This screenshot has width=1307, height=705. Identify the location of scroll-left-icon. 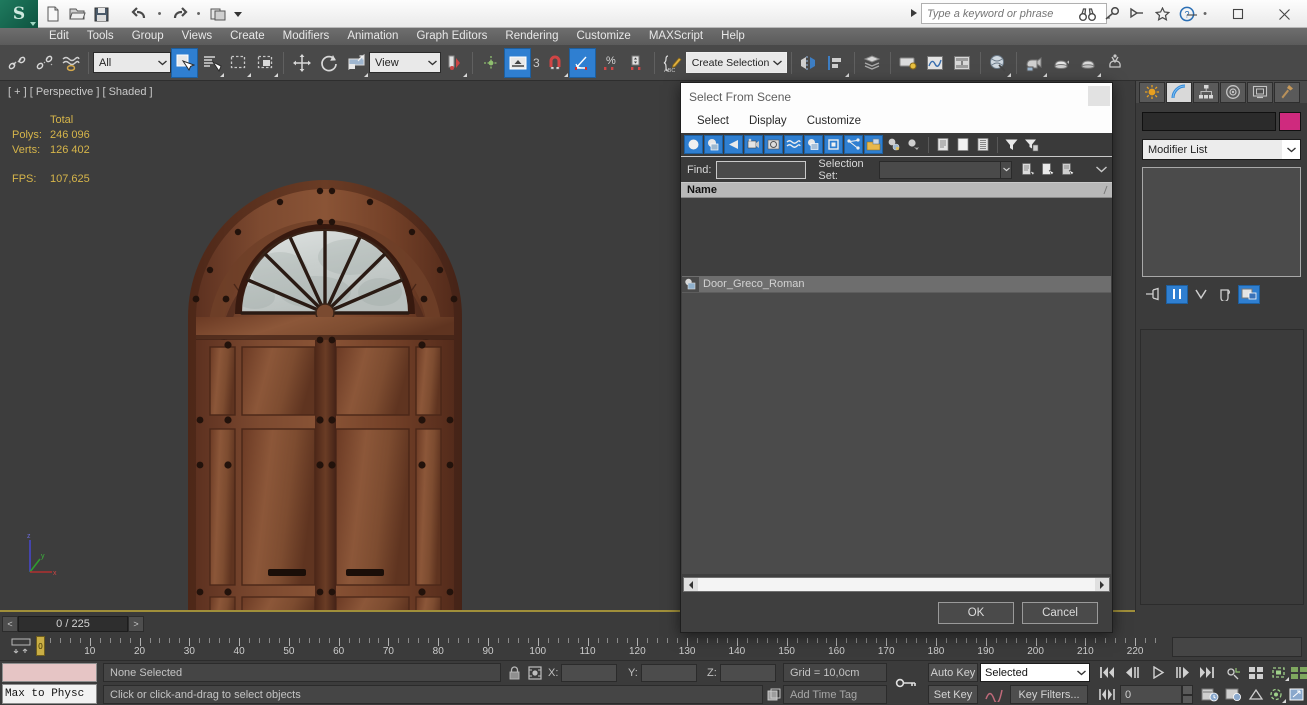
(691, 584).